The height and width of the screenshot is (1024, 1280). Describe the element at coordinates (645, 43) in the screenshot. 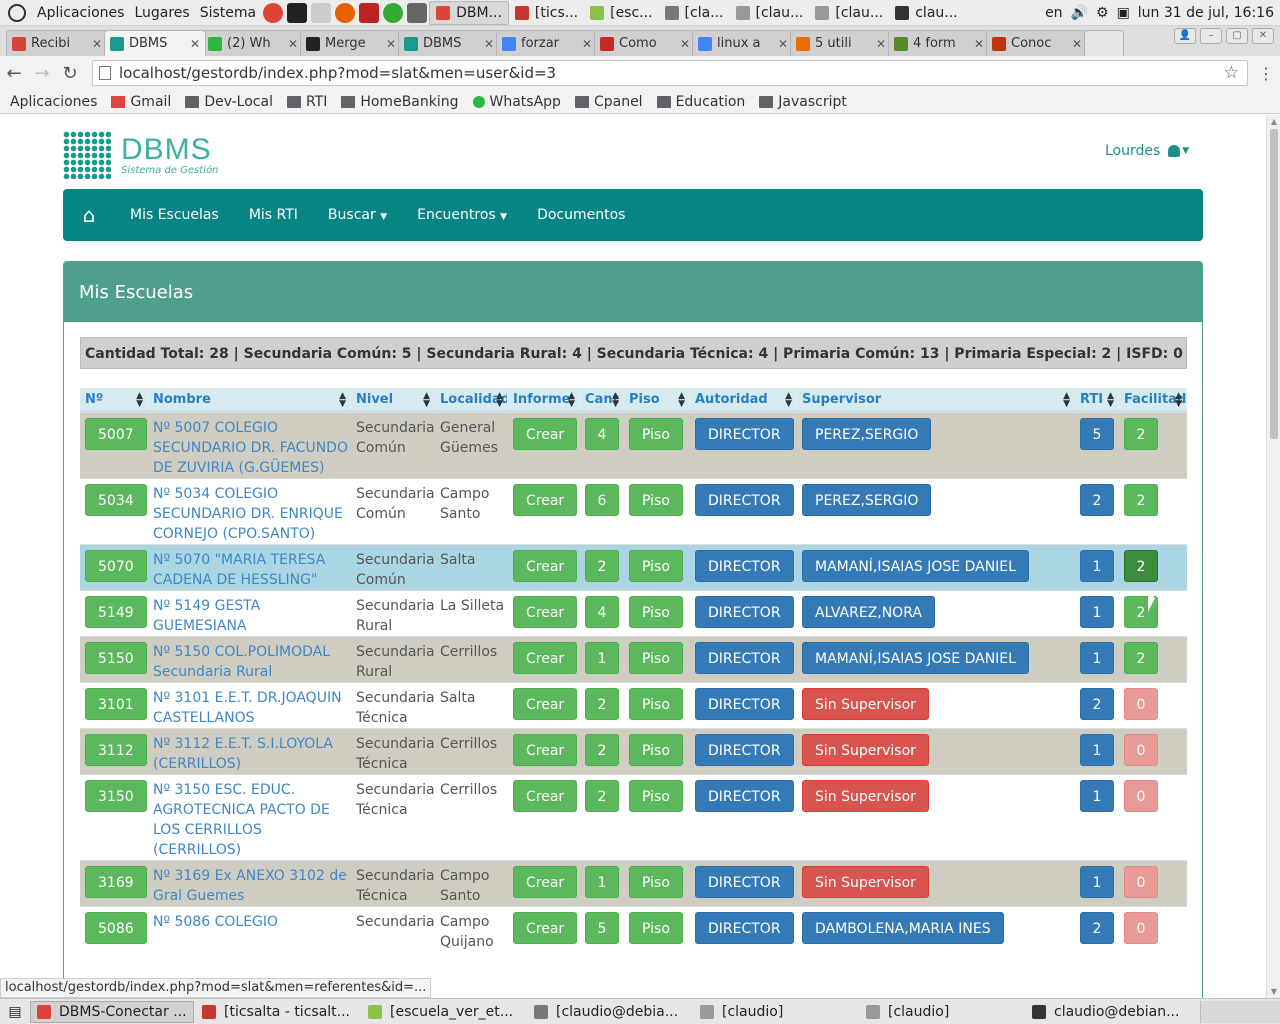

I see `browser-tab: Como ✕` at that location.